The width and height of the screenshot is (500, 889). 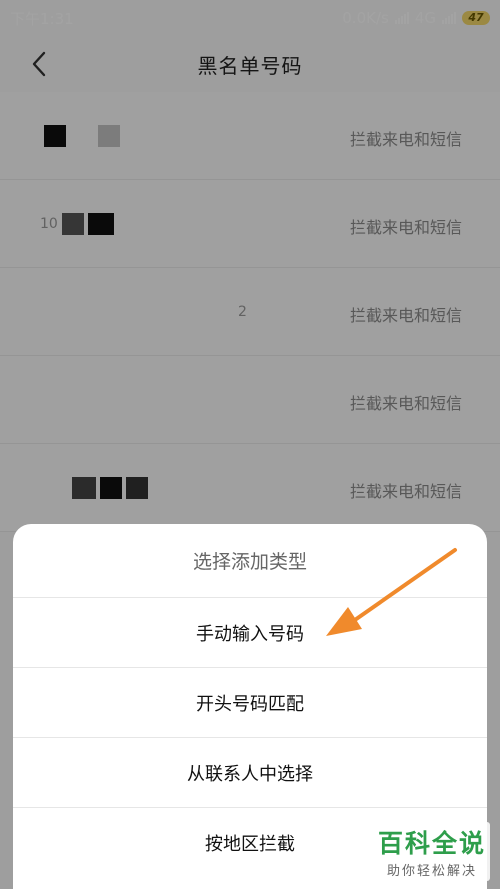 I want to click on watermark-logo: 百科全说 助你轻松解决, so click(x=431, y=851).